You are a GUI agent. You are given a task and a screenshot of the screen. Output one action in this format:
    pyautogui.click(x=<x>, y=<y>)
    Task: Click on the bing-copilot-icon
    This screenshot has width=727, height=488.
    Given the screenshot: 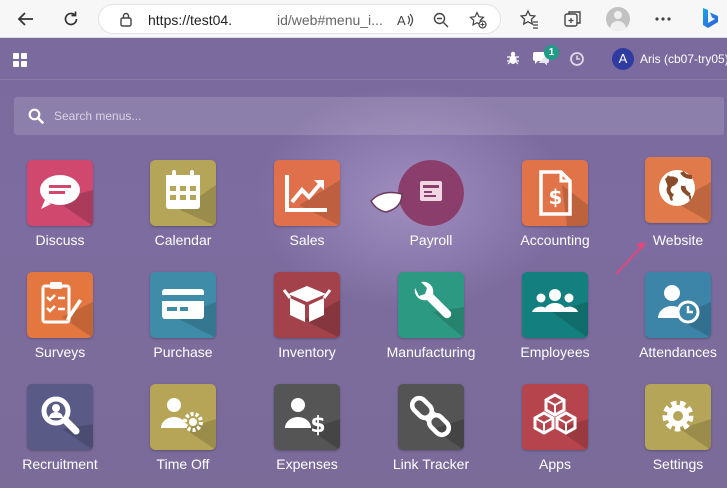 What is the action you would take?
    pyautogui.click(x=710, y=19)
    